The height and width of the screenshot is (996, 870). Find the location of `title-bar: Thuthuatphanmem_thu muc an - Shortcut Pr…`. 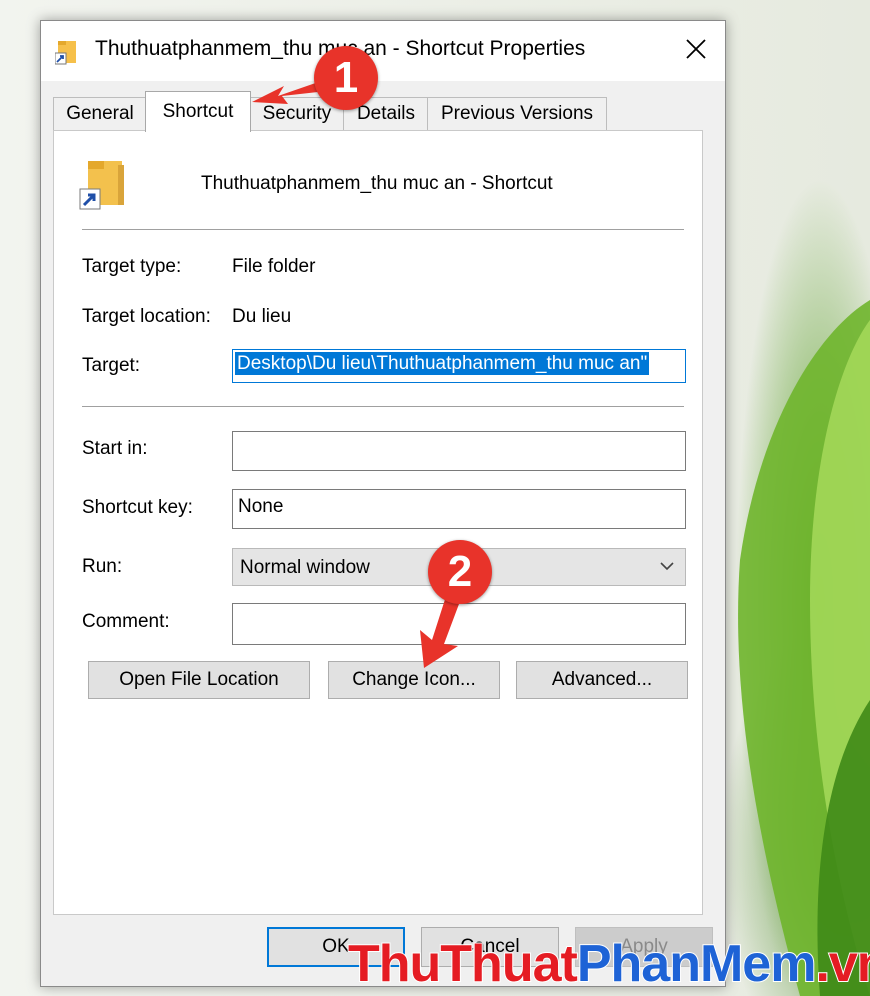

title-bar: Thuthuatphanmem_thu muc an - Shortcut Pr… is located at coordinates (383, 51).